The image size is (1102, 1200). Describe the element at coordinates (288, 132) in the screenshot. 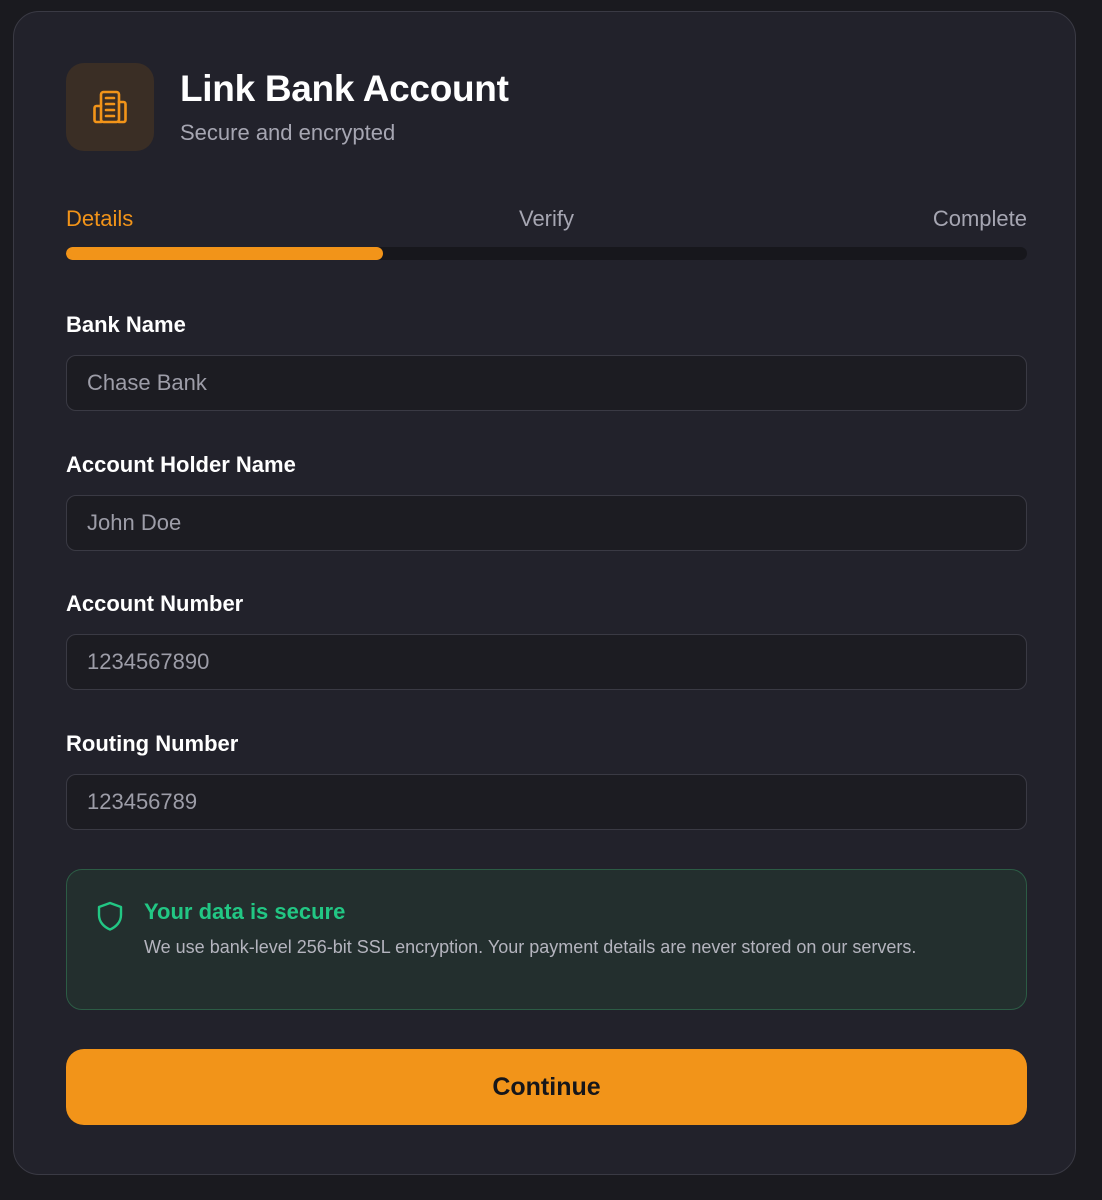

I see `page-subtitle: Secure and encrypted` at that location.